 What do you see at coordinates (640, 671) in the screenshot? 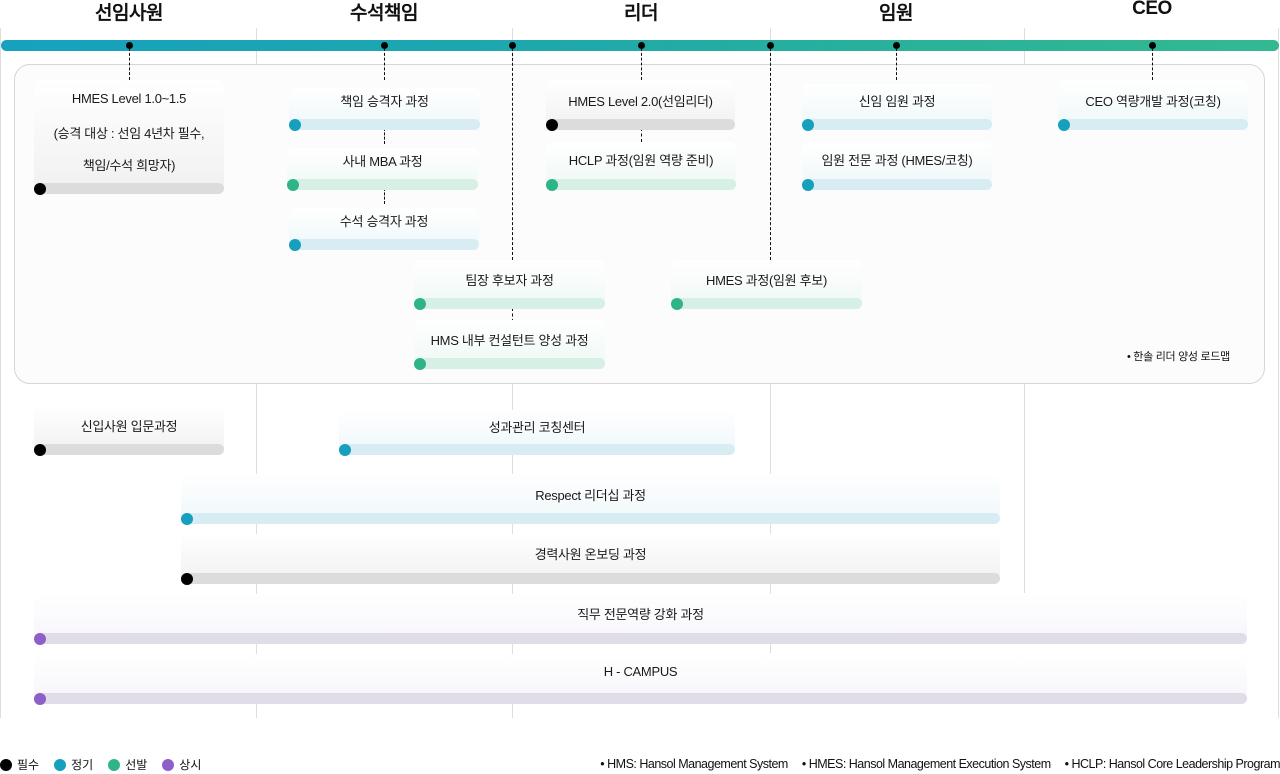
I see `course-label: H - CAMPUS` at bounding box center [640, 671].